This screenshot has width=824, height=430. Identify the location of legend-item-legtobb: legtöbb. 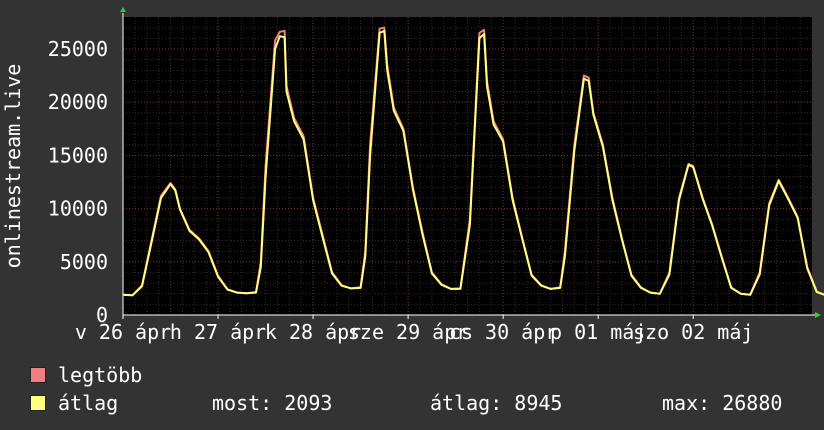
(86, 375).